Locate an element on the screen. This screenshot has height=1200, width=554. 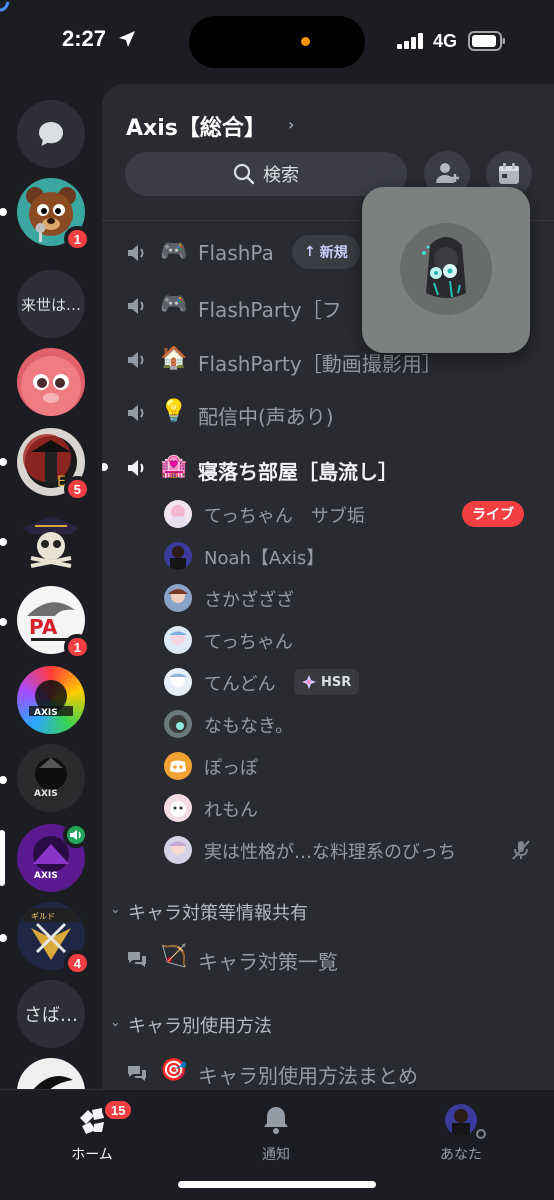
status-time: 2:27 is located at coordinates (84, 38).